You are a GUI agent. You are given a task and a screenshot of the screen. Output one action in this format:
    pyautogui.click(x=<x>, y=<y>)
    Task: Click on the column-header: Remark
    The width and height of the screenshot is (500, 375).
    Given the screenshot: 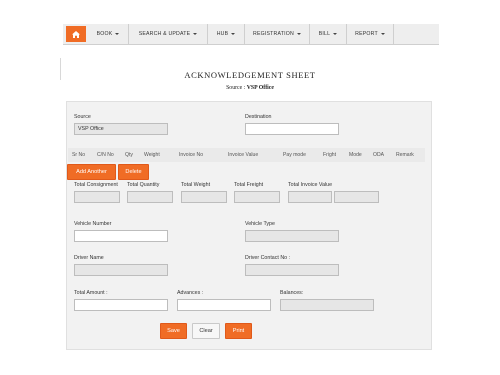 What is the action you would take?
    pyautogui.click(x=405, y=155)
    